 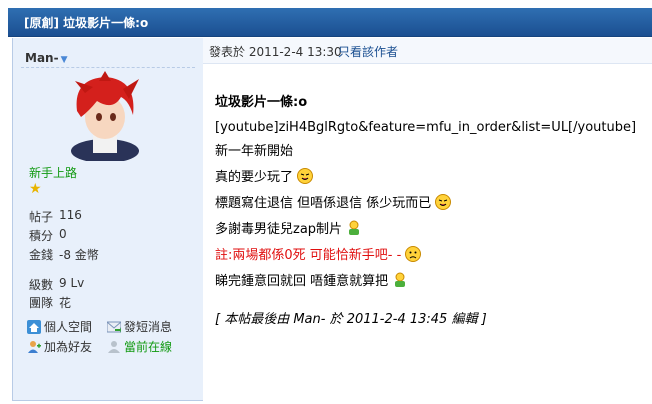 I want to click on post-meta-bar: 發表於 2011-2-4 13:30 只看該作者, so click(x=427, y=51).